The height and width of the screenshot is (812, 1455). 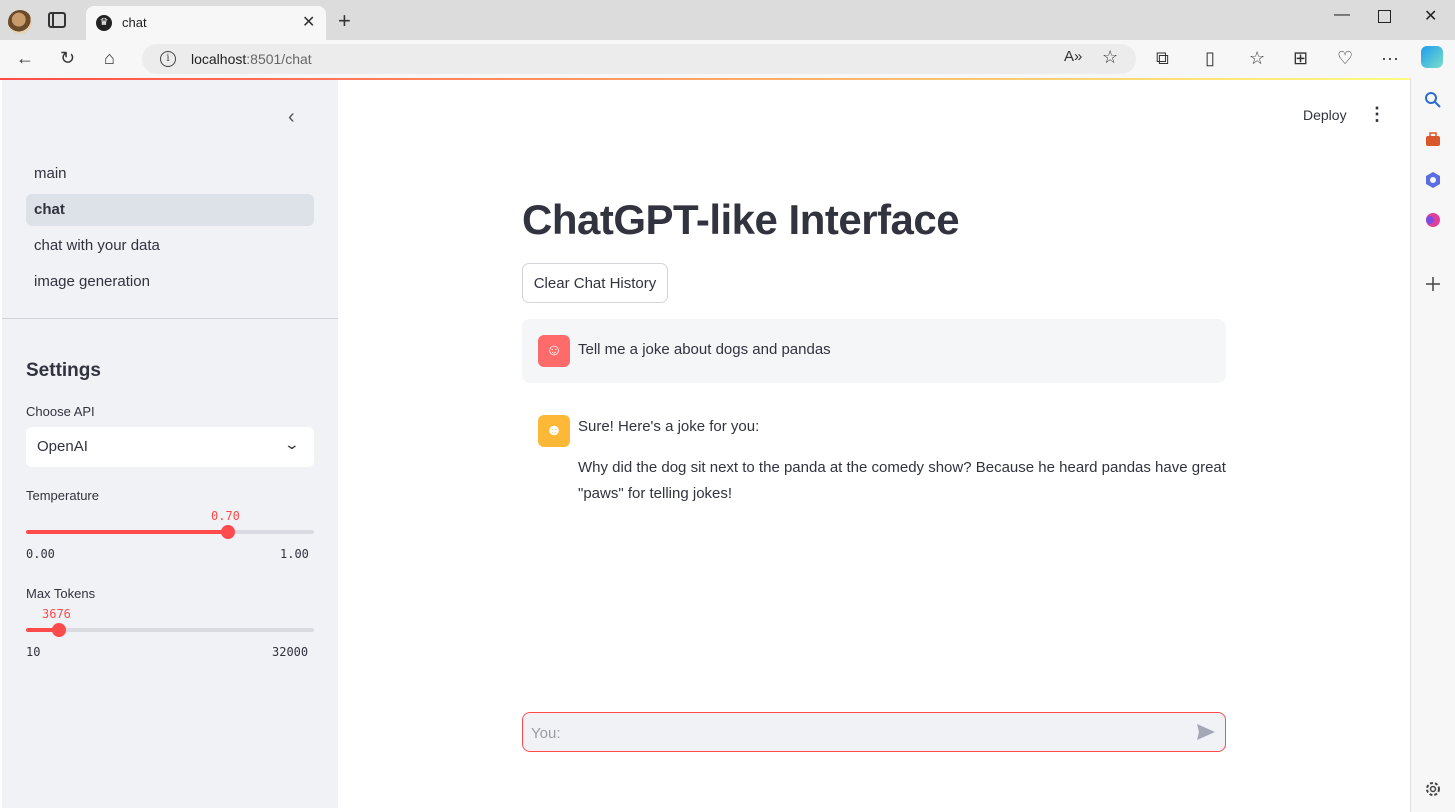 I want to click on choose-api-select: OpenAI ⌄, so click(x=170, y=447).